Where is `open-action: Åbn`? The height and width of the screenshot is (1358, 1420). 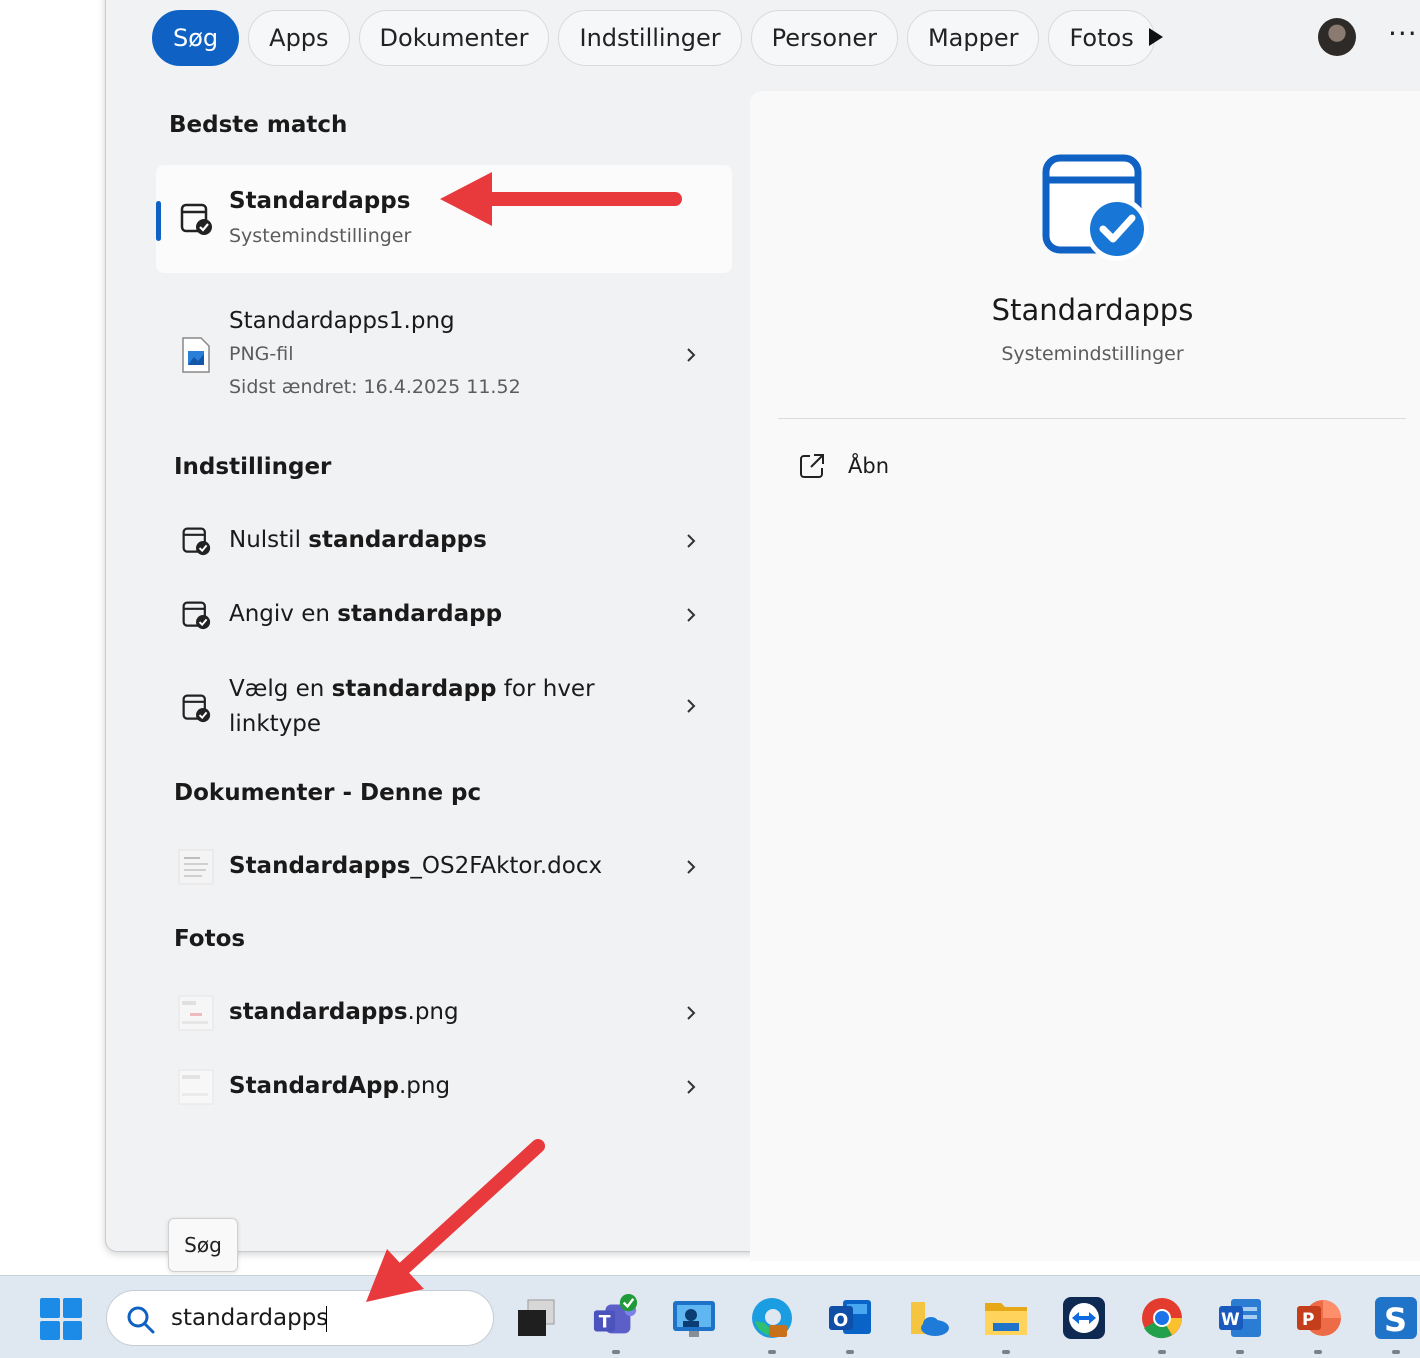 open-action: Åbn is located at coordinates (843, 466).